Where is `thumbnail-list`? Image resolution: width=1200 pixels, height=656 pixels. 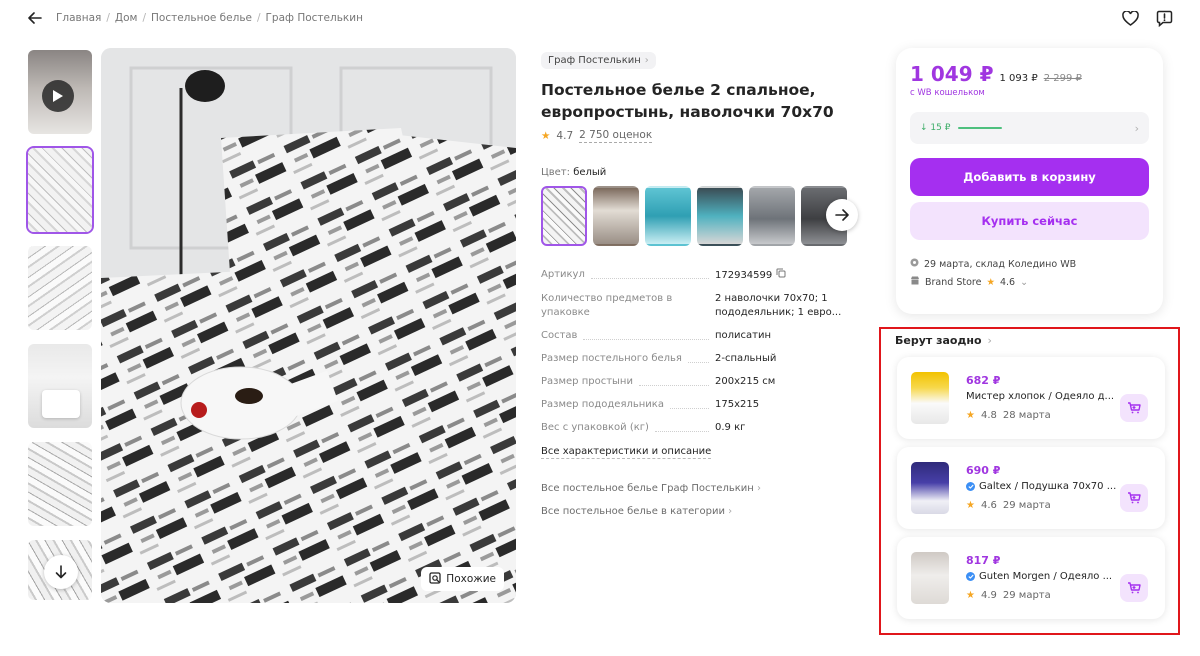
thumbnail-list is located at coordinates (61, 330).